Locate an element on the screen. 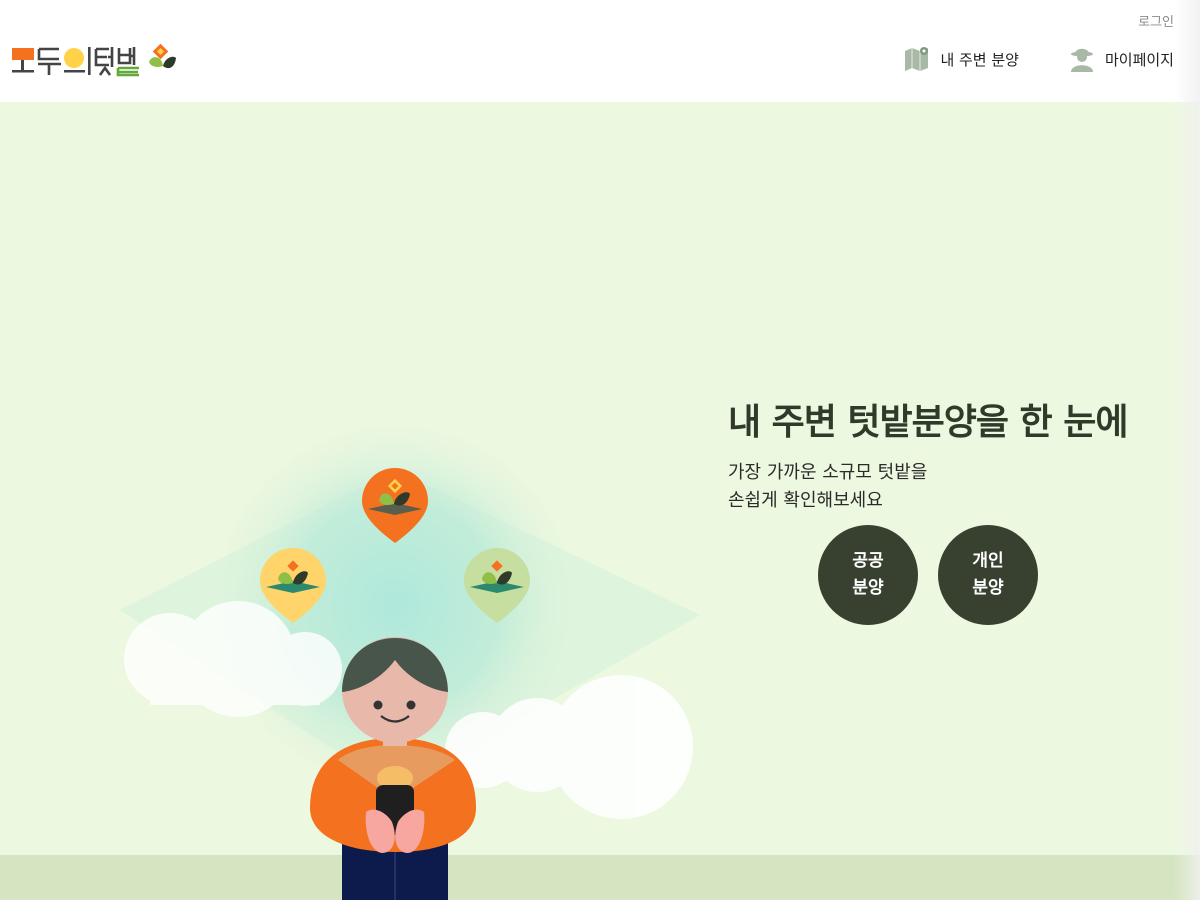 The width and height of the screenshot is (1200, 900). farmer-user-icon is located at coordinates (1082, 59).